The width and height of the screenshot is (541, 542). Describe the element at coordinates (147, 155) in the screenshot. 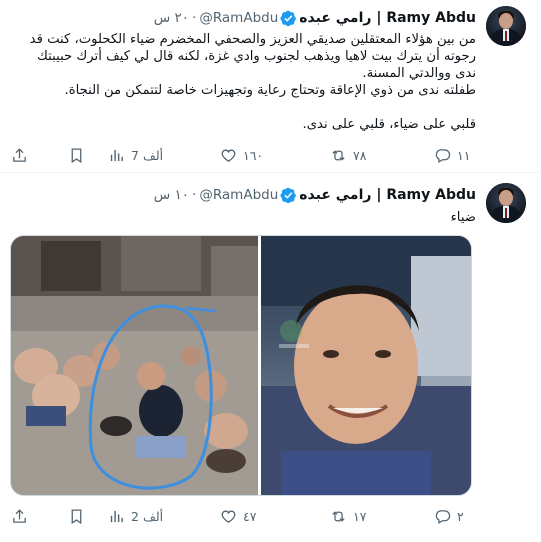

I see `views-count: 7 ألف` at that location.